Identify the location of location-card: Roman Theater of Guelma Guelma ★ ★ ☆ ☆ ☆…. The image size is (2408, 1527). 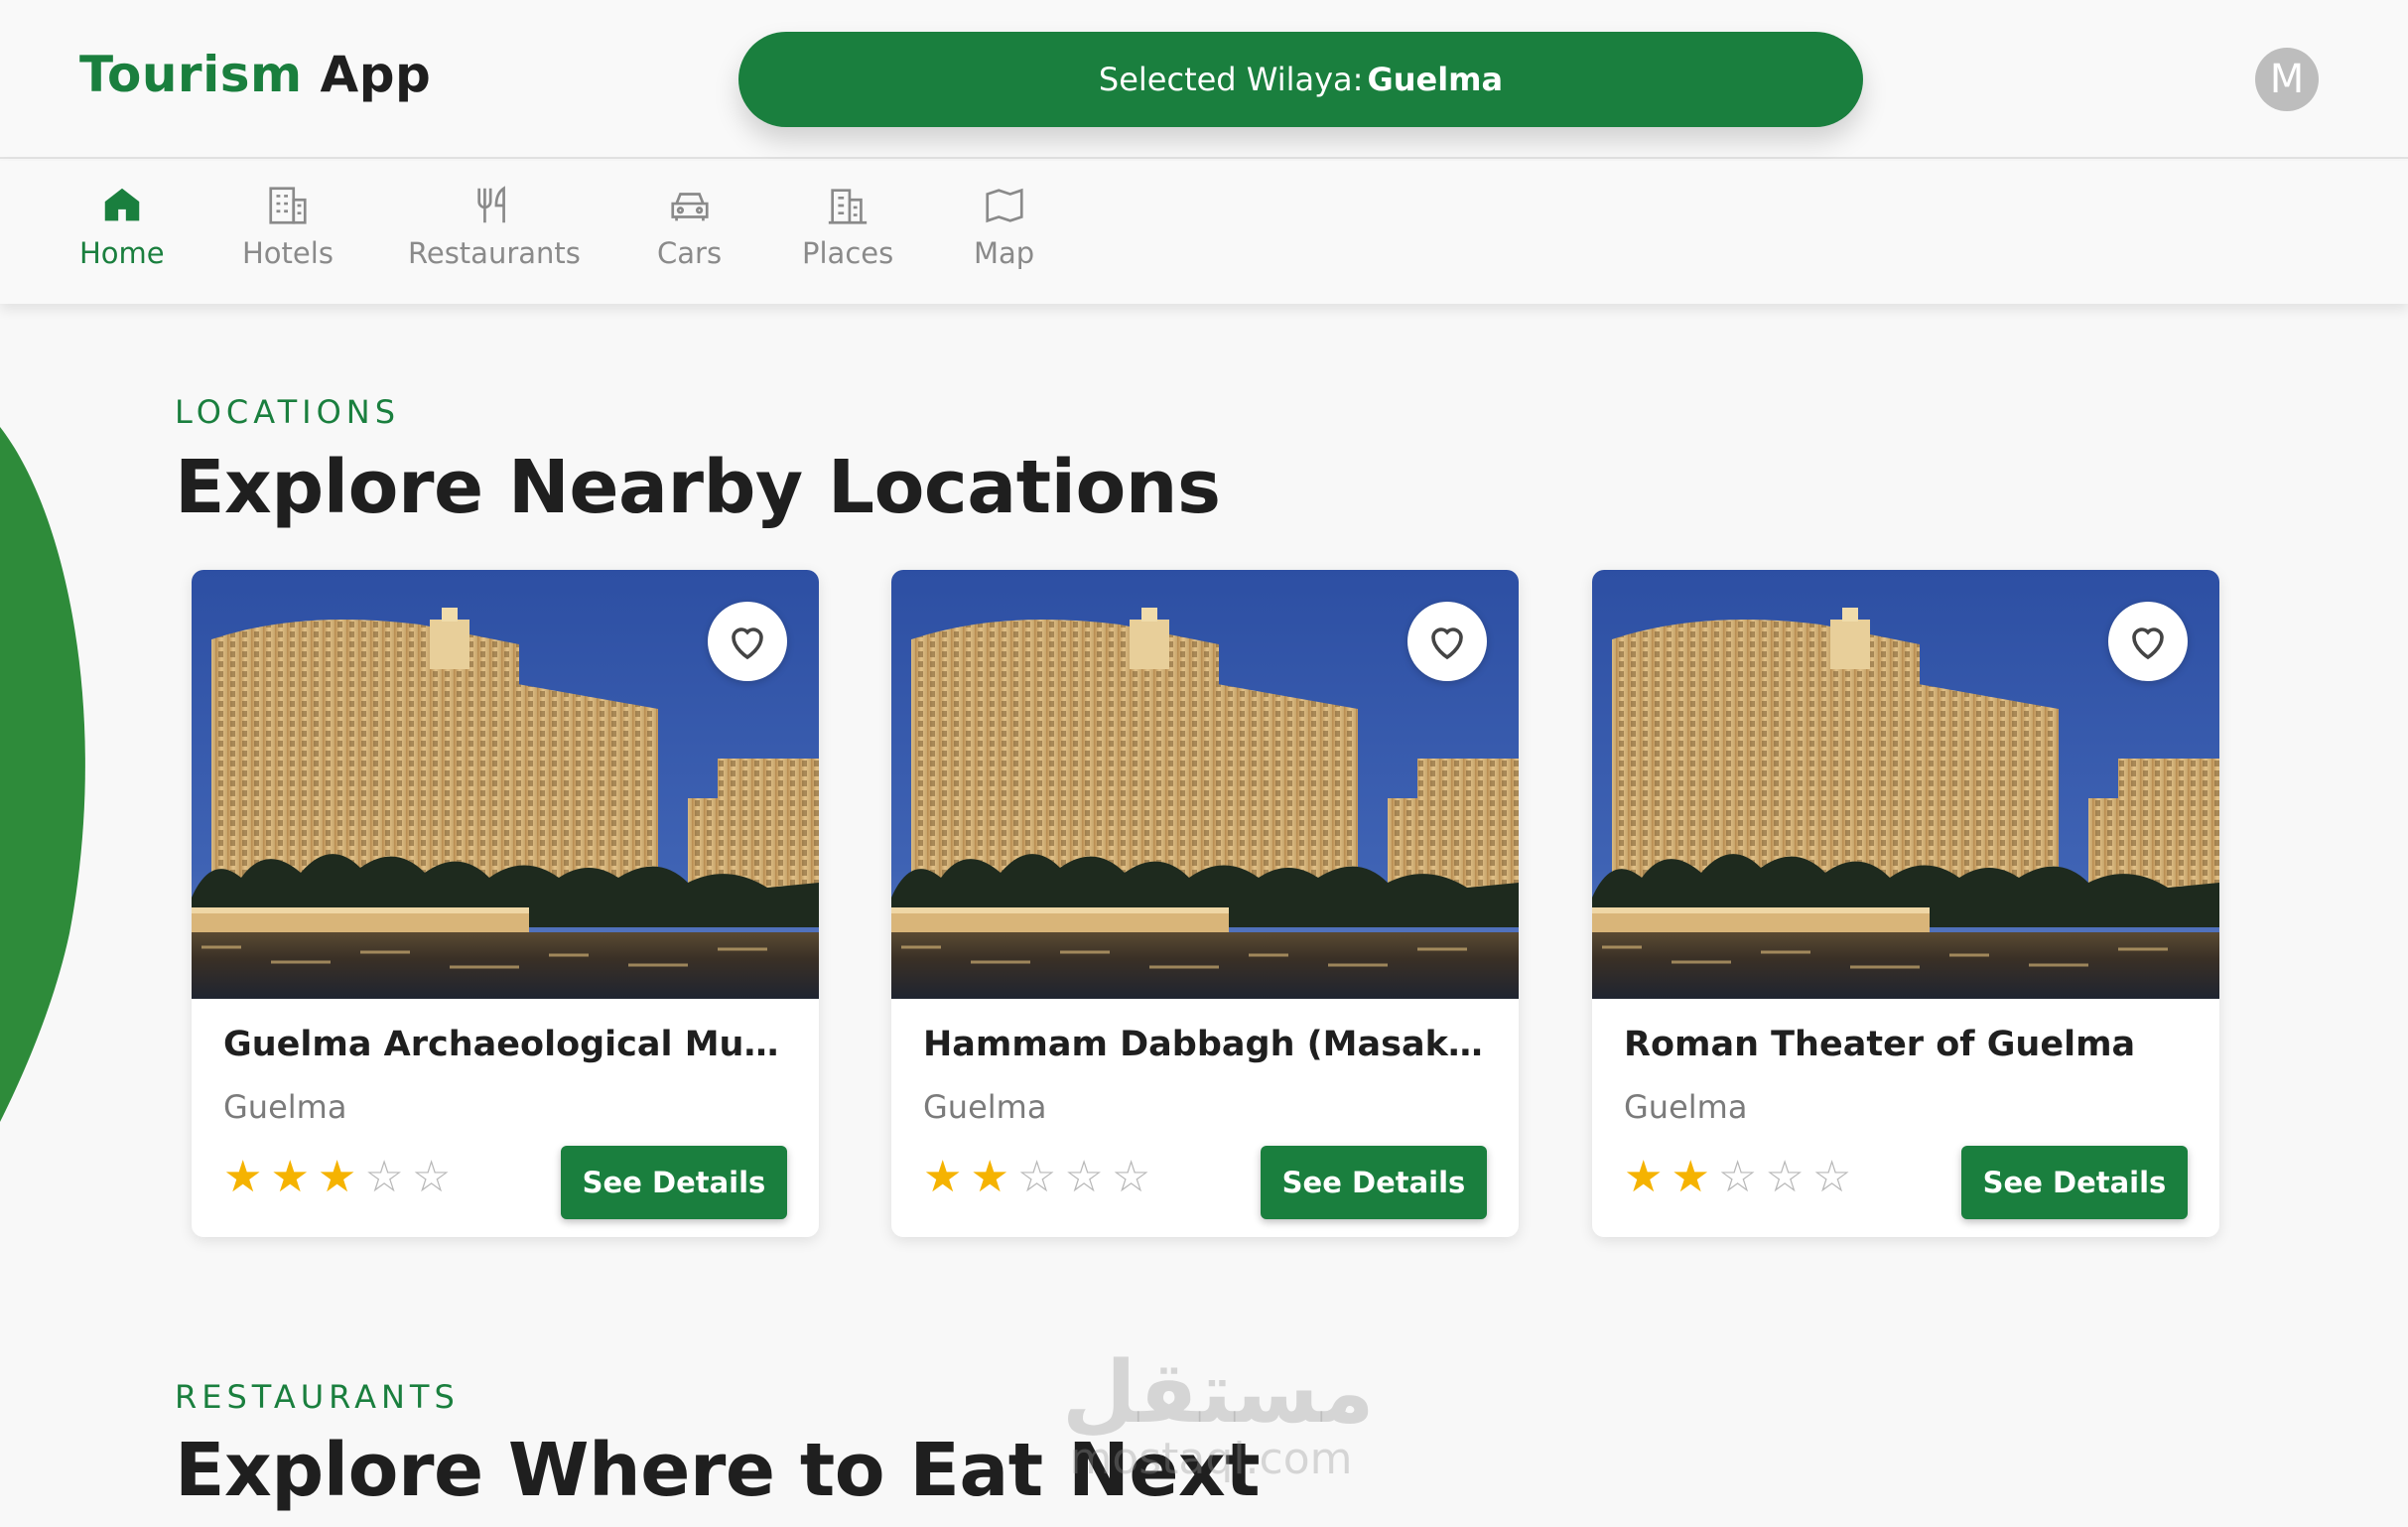
(1905, 903).